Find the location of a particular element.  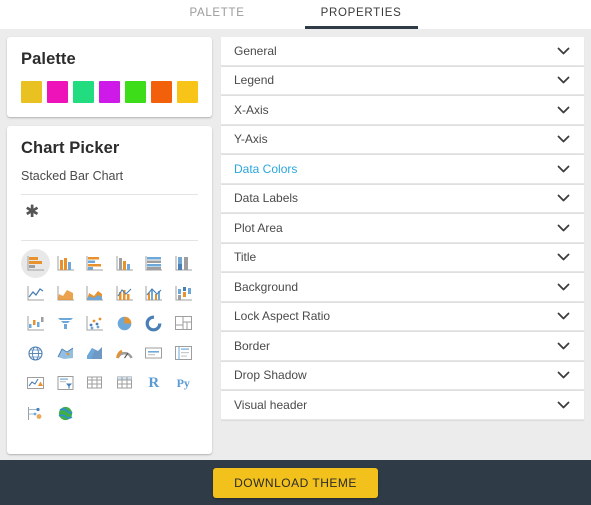

map-icon is located at coordinates (36, 353).